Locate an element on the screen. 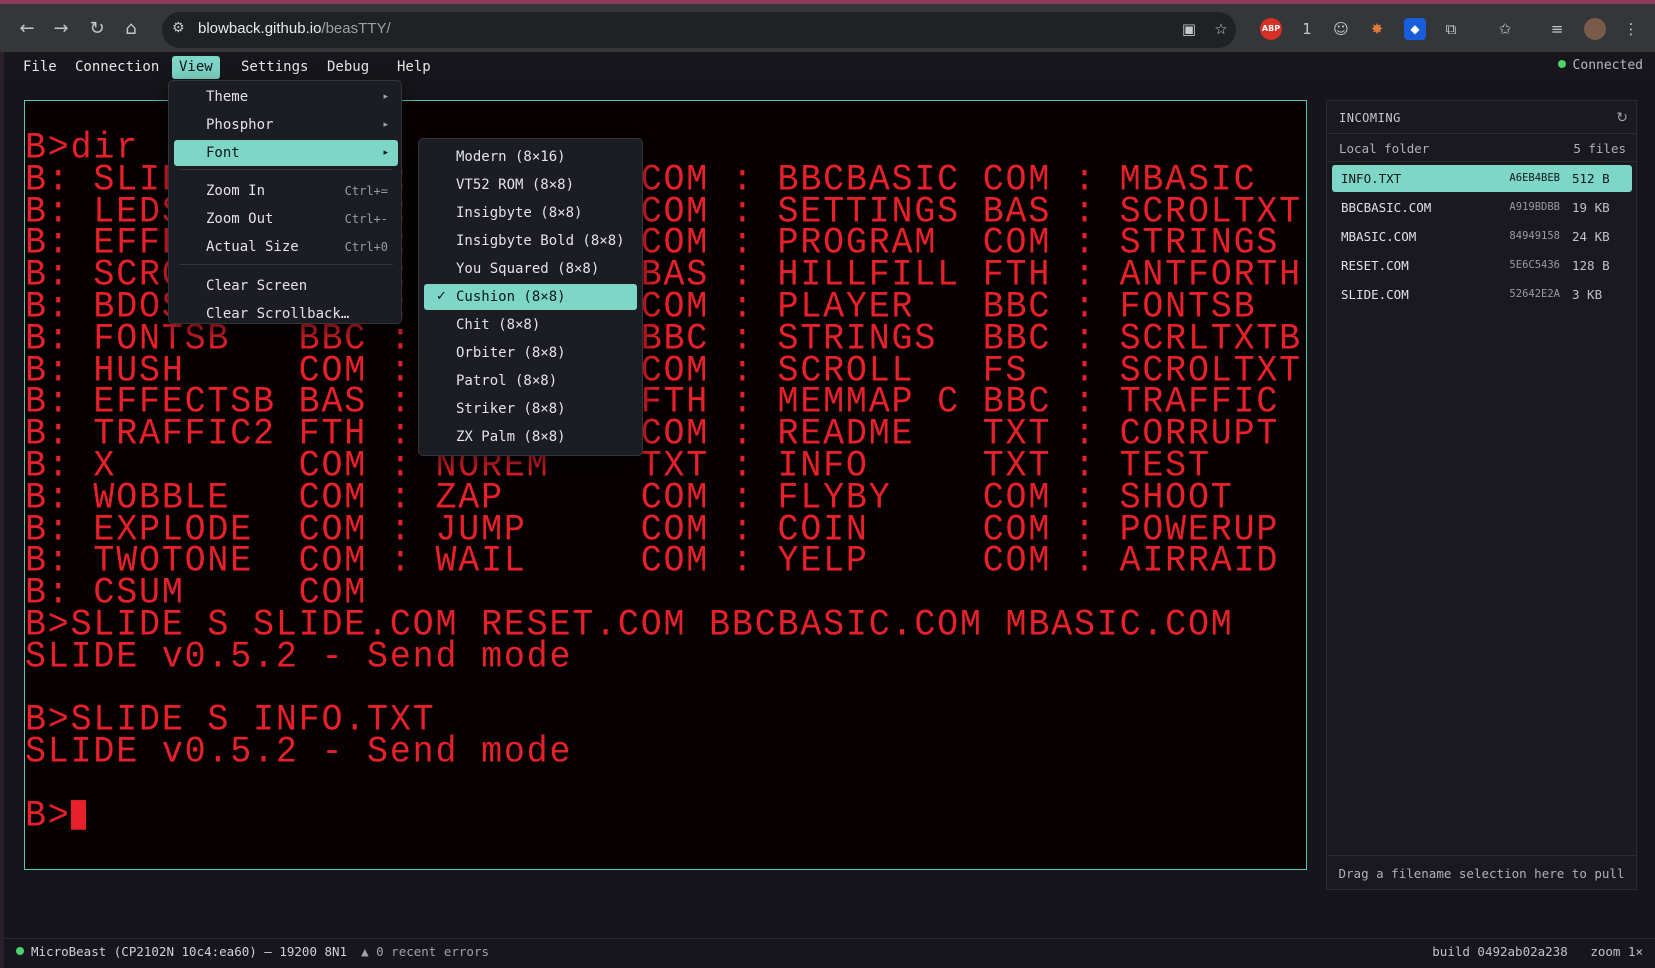  menu-item-label: Zoom In is located at coordinates (236, 191).